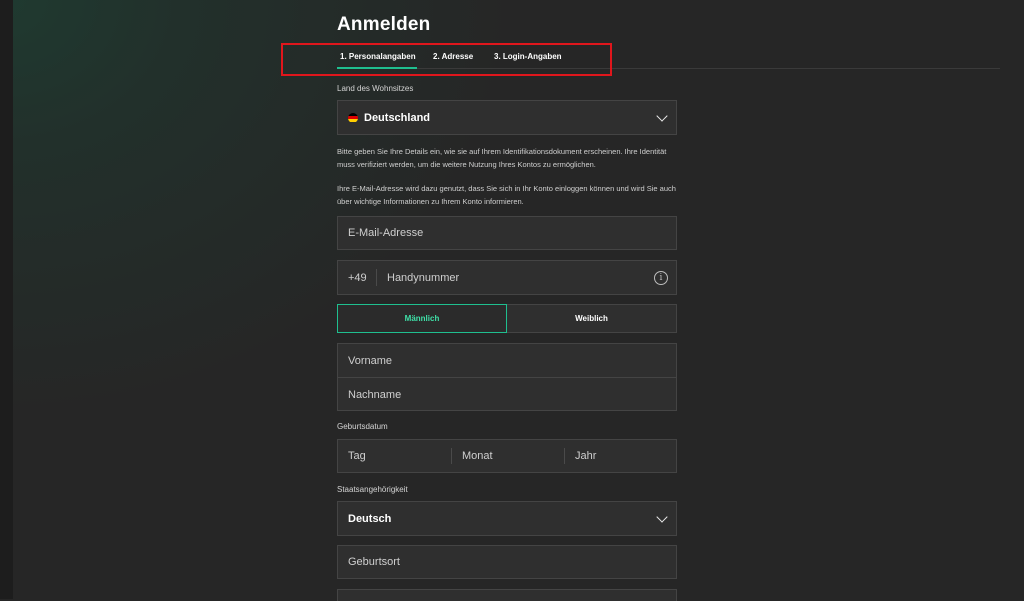 Image resolution: width=1024 pixels, height=601 pixels. I want to click on page-title: Anmelden, so click(384, 24).